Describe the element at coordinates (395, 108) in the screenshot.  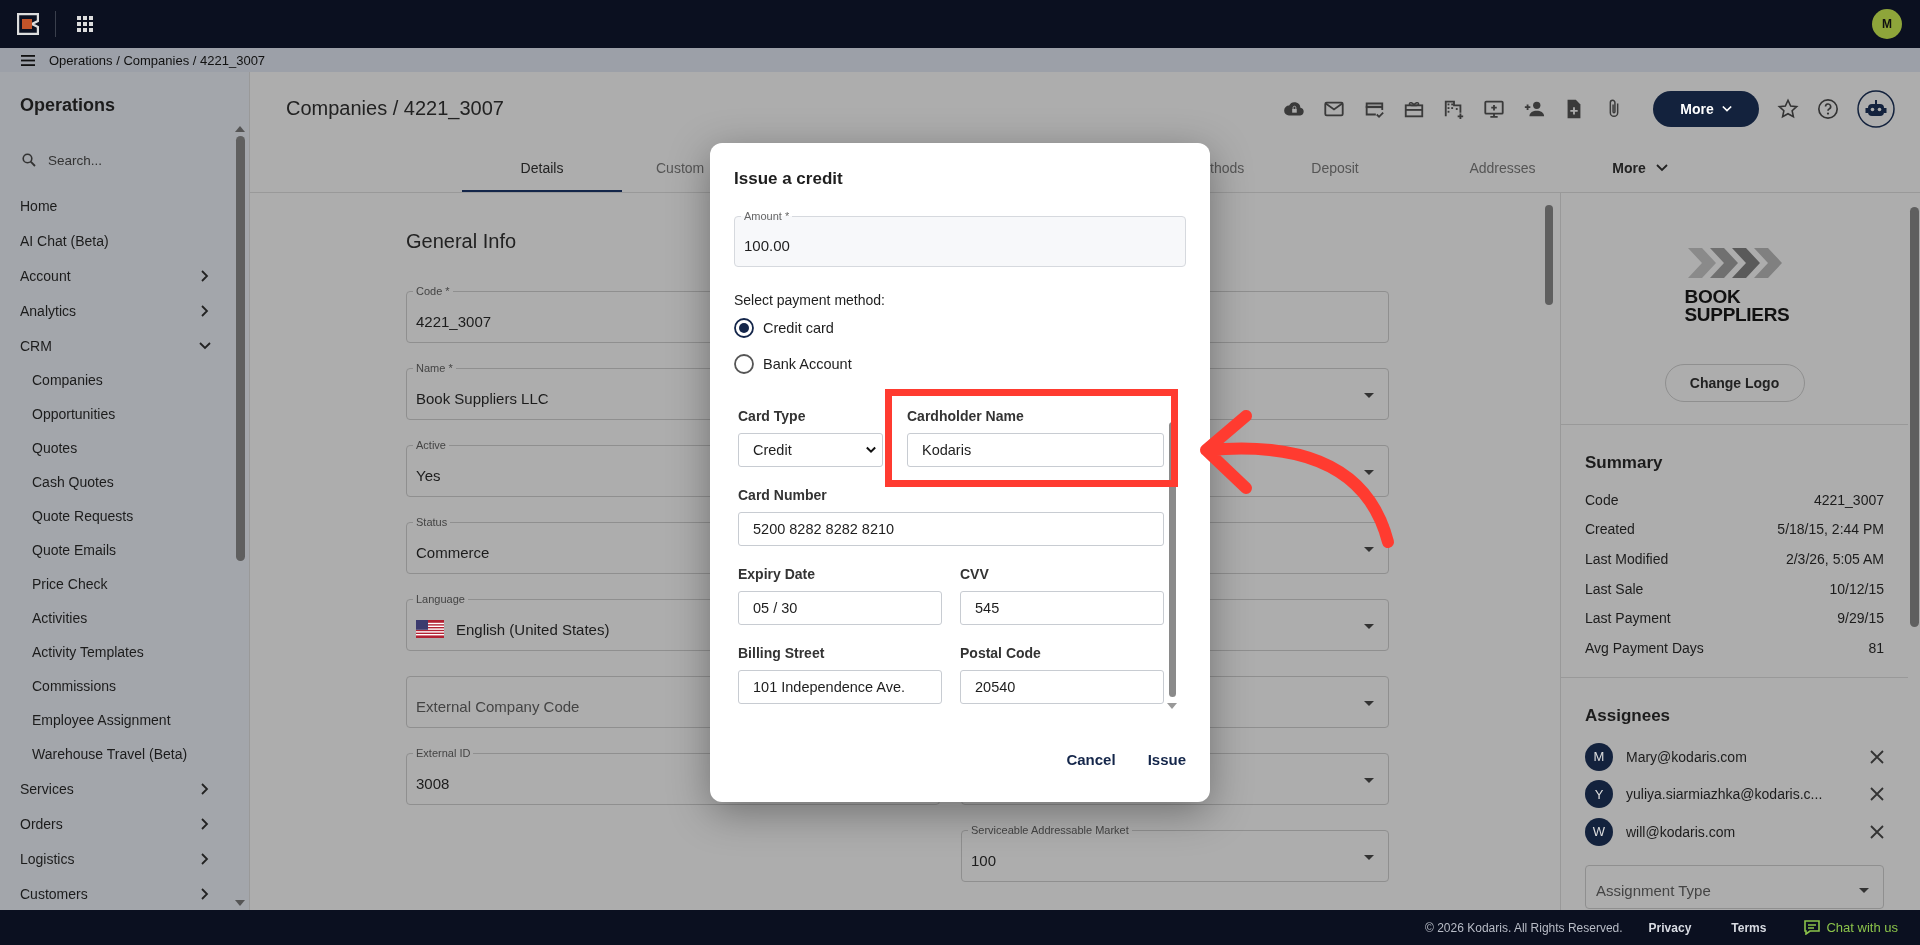
I see `page-title: Companies / 4221_3007` at that location.